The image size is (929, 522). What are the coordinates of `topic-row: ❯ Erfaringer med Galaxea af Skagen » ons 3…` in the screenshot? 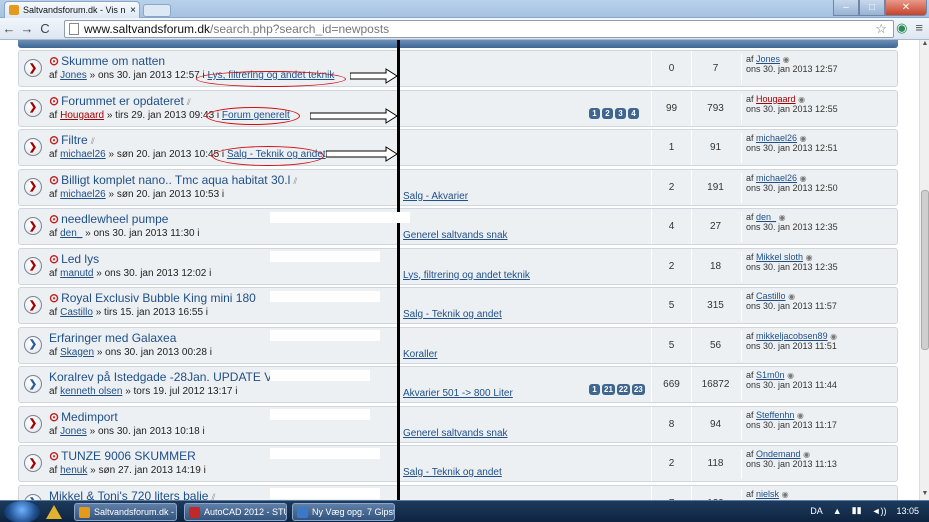 It's located at (458, 345).